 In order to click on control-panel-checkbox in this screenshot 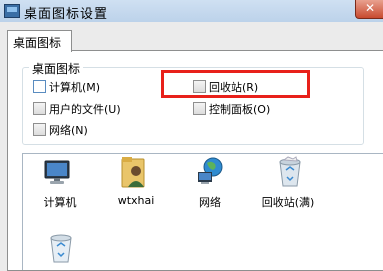, I will do `click(199, 108)`.